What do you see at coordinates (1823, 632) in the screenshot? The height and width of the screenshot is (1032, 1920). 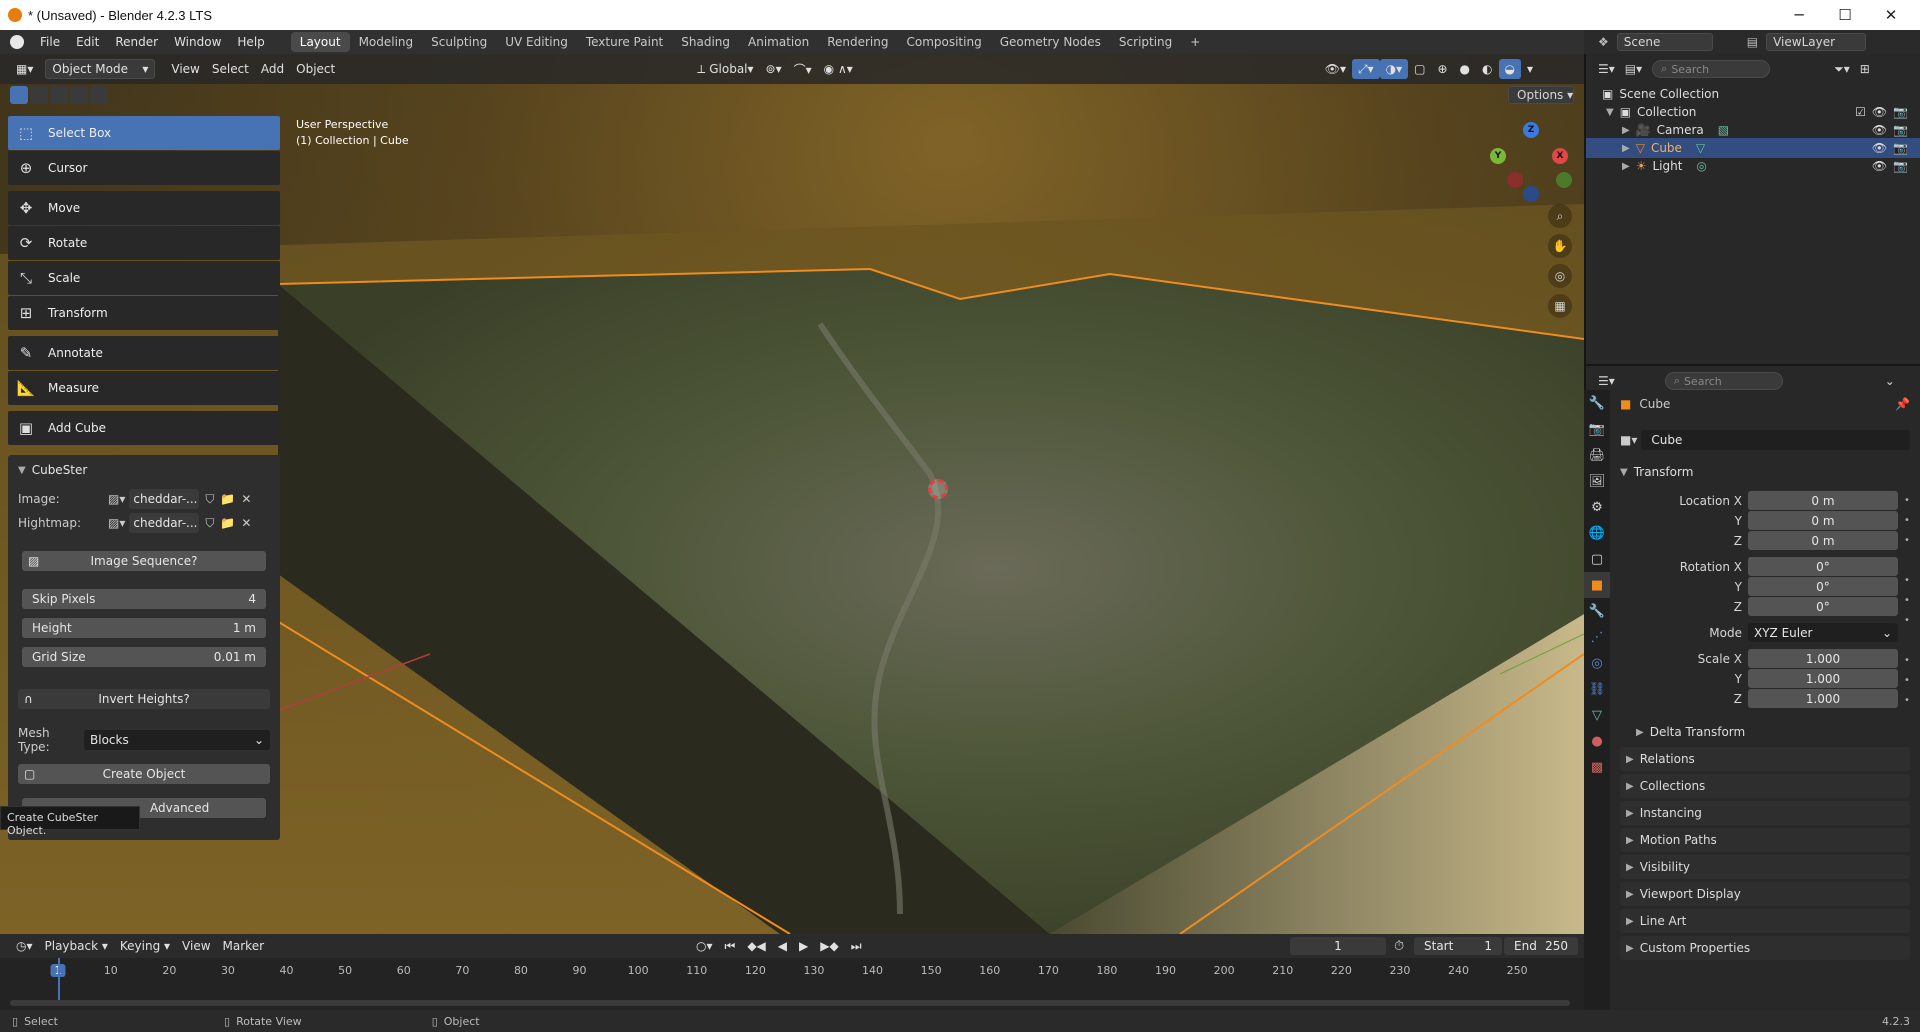 I see `rotation-mode-dropdown: XYZ Euler ⌄` at bounding box center [1823, 632].